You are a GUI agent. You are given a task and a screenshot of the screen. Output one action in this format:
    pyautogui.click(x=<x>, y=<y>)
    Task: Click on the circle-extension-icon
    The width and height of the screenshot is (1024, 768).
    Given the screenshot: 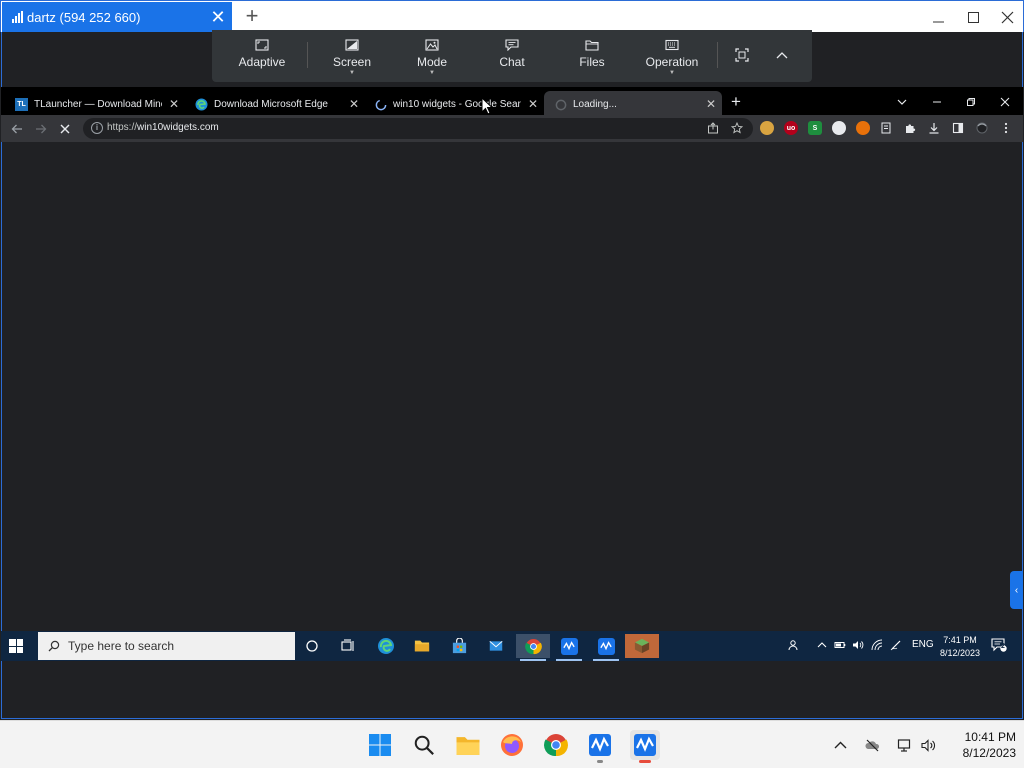 What is the action you would take?
    pyautogui.click(x=839, y=128)
    